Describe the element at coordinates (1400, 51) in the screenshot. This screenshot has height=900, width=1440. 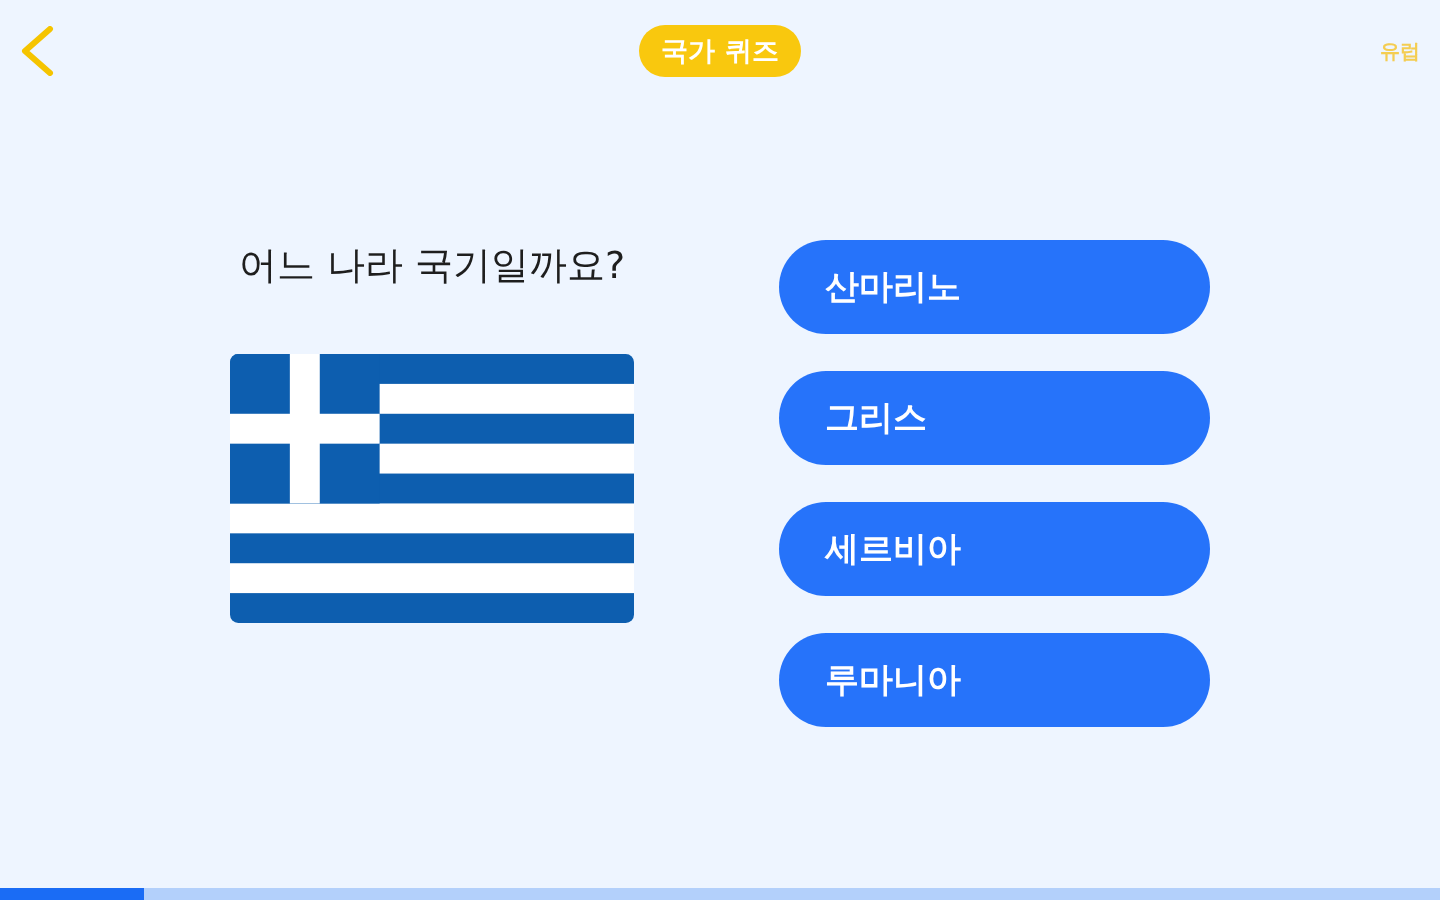
I see `category-label: 유럽` at that location.